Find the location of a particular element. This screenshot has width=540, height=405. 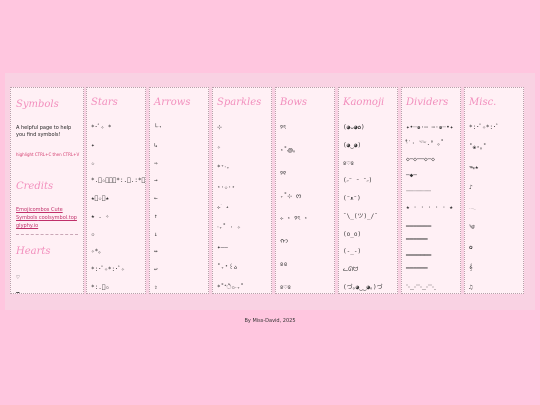

symbol-item: → is located at coordinates (156, 180).